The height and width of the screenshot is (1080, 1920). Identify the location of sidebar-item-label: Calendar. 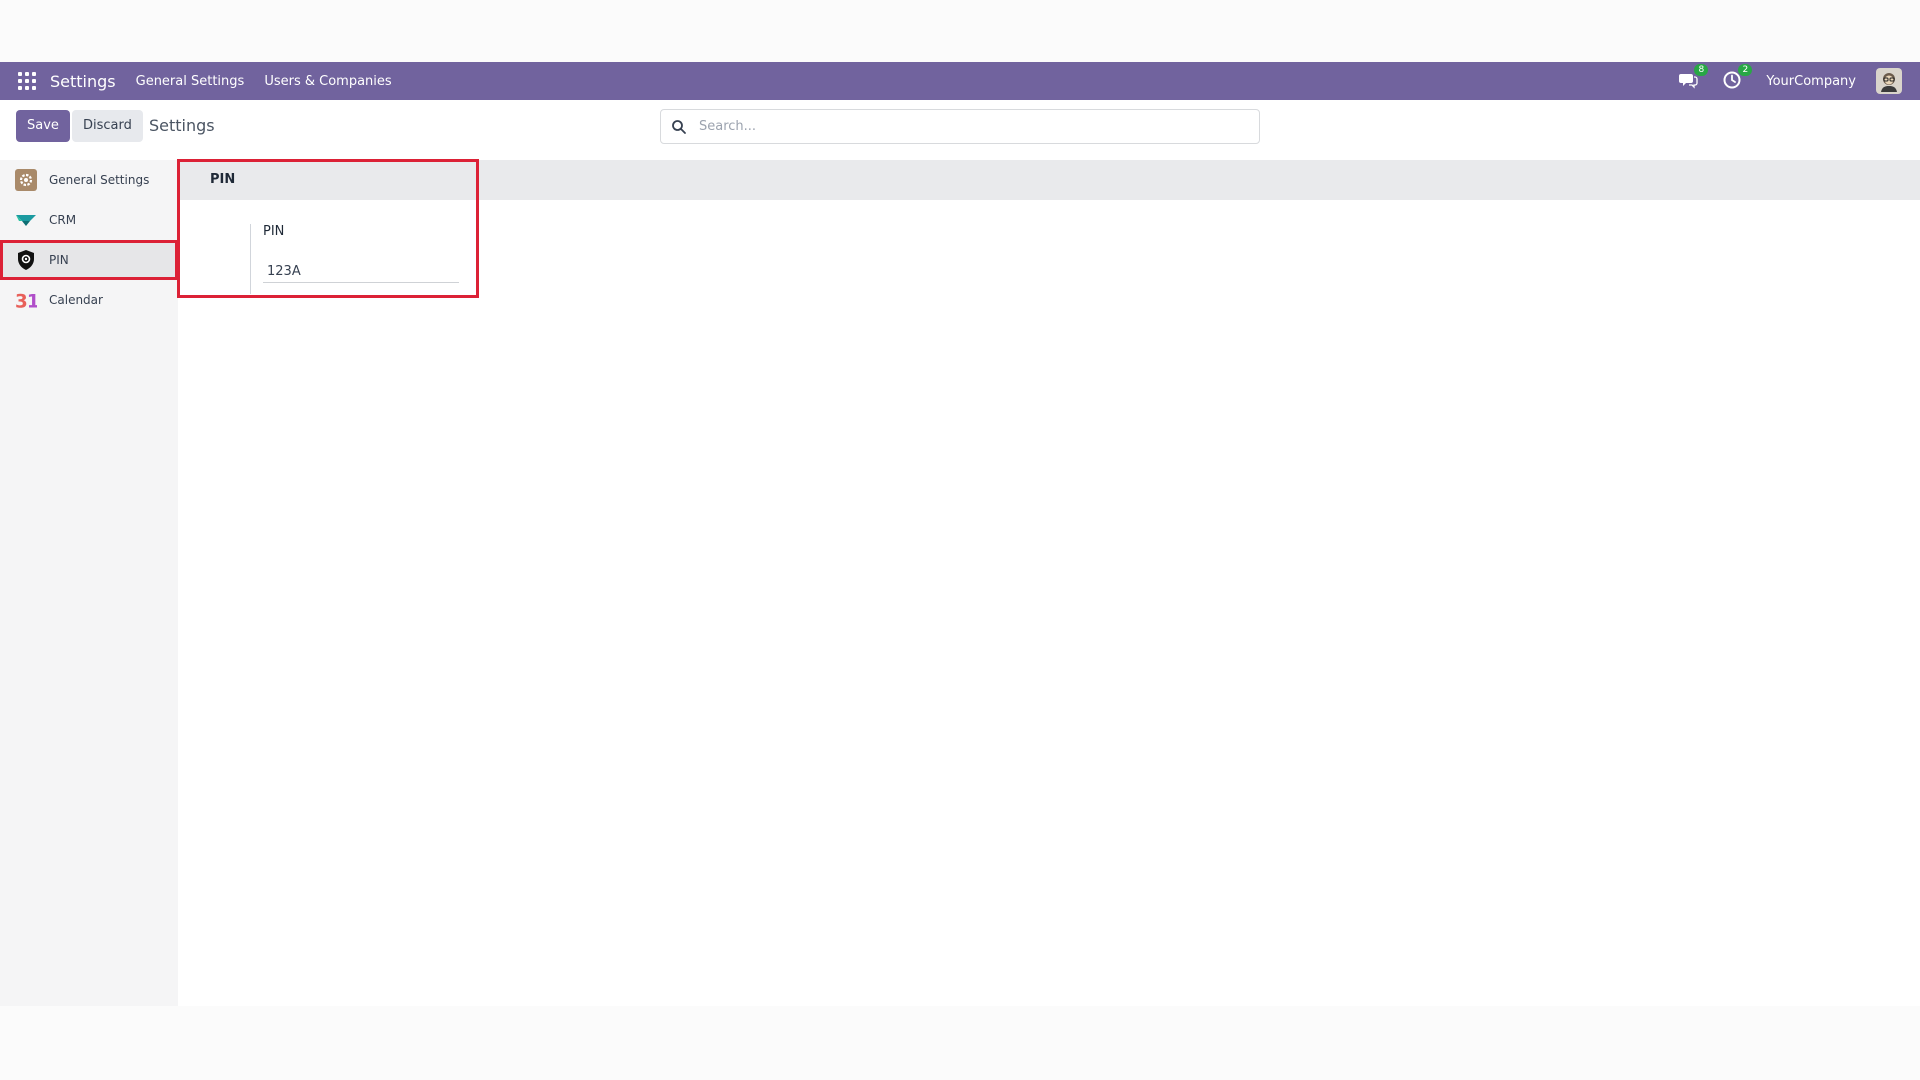
(76, 300).